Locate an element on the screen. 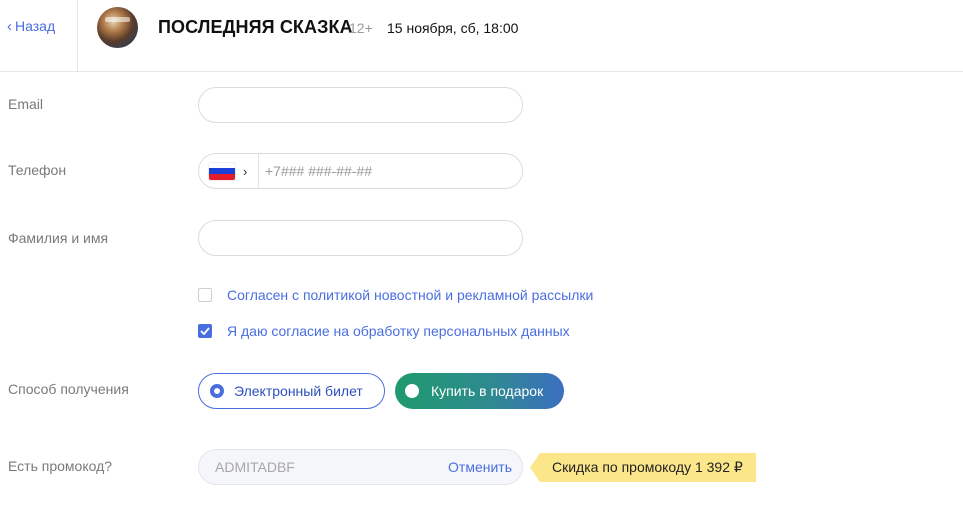 The image size is (963, 528). event-poster-thumbnail is located at coordinates (117, 27).